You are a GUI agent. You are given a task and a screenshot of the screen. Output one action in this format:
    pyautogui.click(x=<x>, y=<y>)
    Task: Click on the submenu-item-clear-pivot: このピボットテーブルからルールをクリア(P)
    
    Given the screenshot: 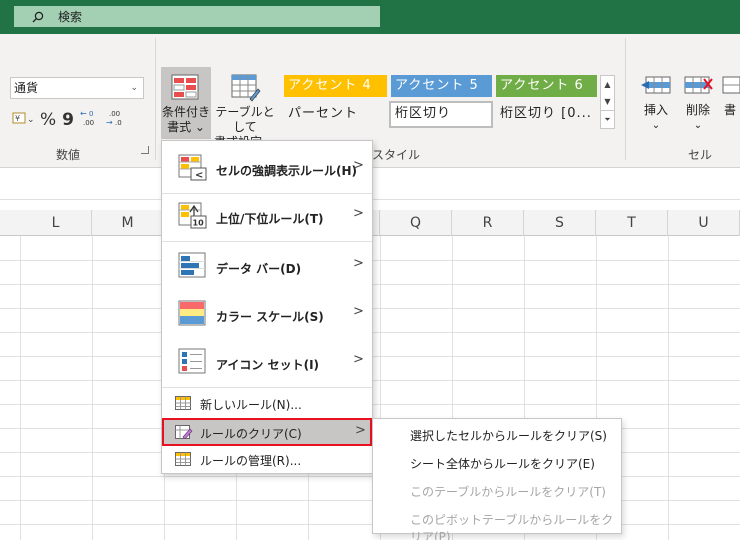 What is the action you would take?
    pyautogui.click(x=512, y=526)
    